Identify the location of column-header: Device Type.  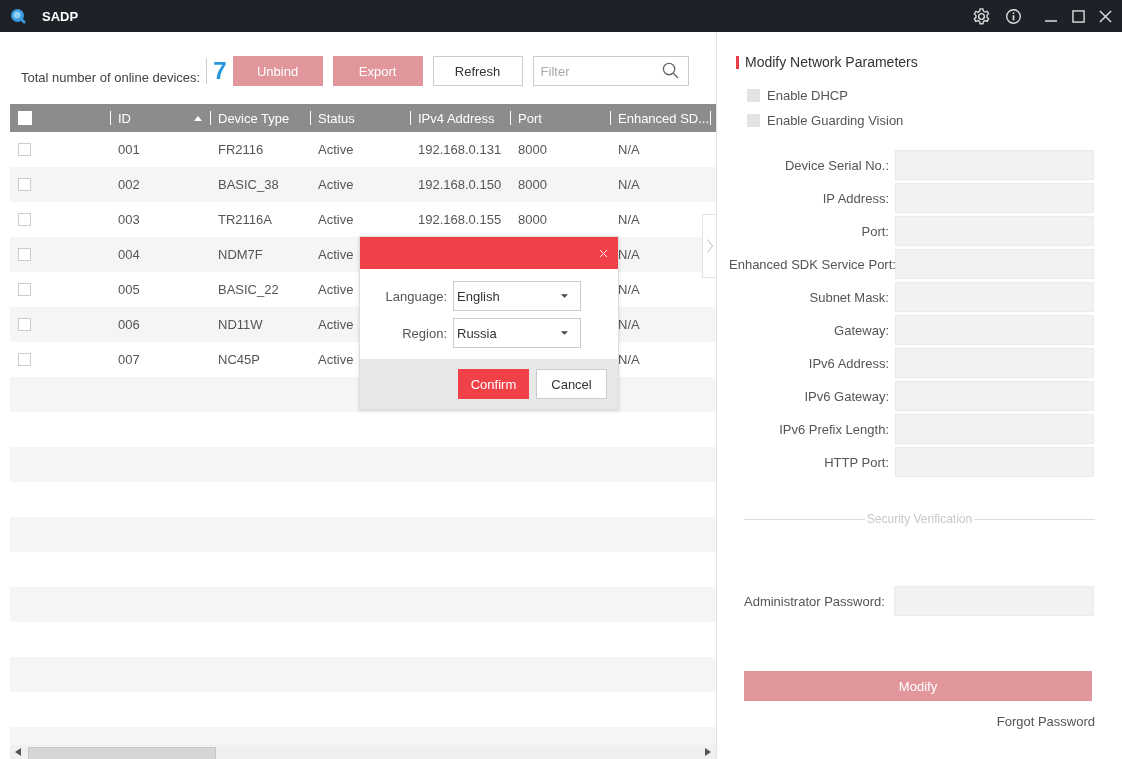
(260, 118).